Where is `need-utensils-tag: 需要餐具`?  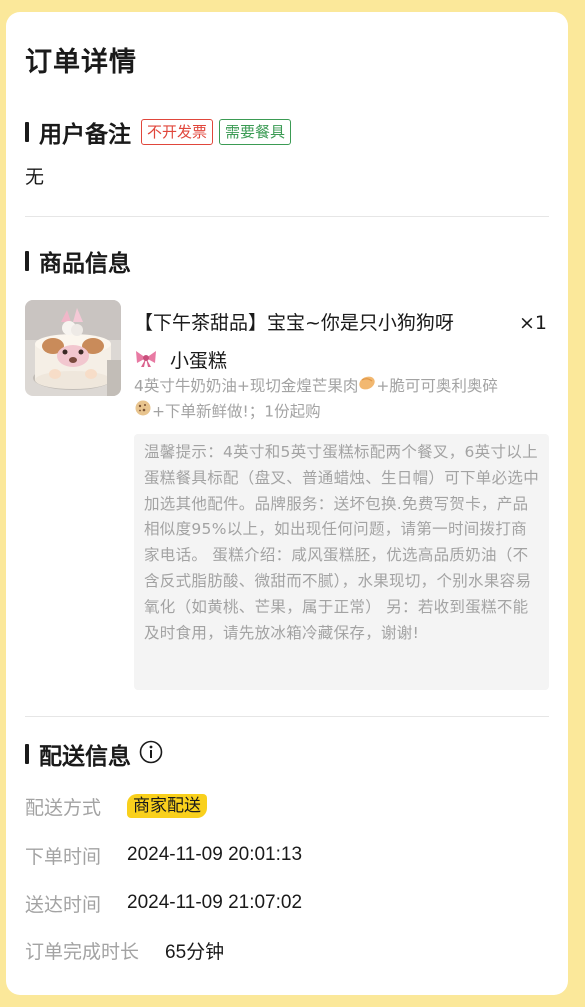
need-utensils-tag: 需要餐具 is located at coordinates (255, 132).